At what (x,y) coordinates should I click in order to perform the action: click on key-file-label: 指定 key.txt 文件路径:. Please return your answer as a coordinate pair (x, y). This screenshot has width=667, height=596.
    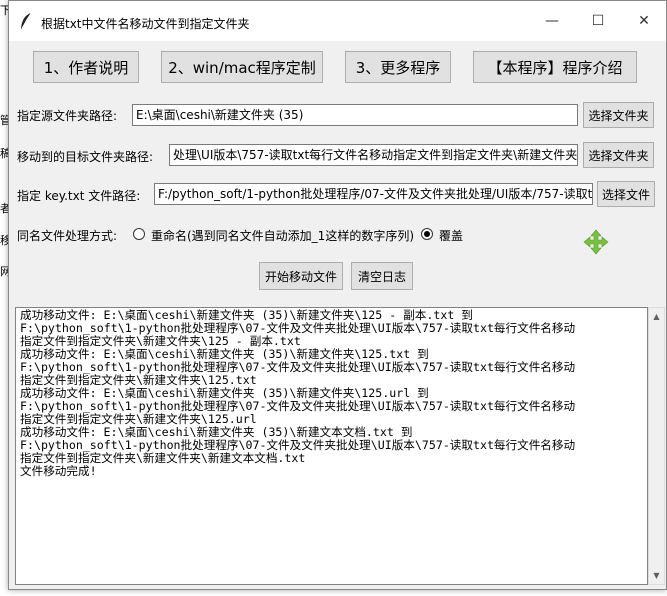
    Looking at the image, I should click on (79, 196).